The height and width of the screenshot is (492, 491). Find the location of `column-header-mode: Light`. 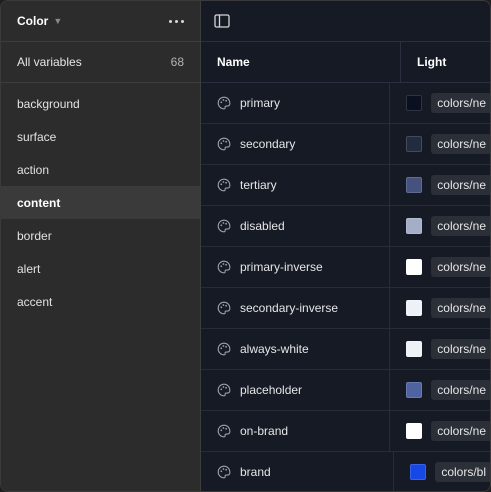

column-header-mode: Light is located at coordinates (423, 62).